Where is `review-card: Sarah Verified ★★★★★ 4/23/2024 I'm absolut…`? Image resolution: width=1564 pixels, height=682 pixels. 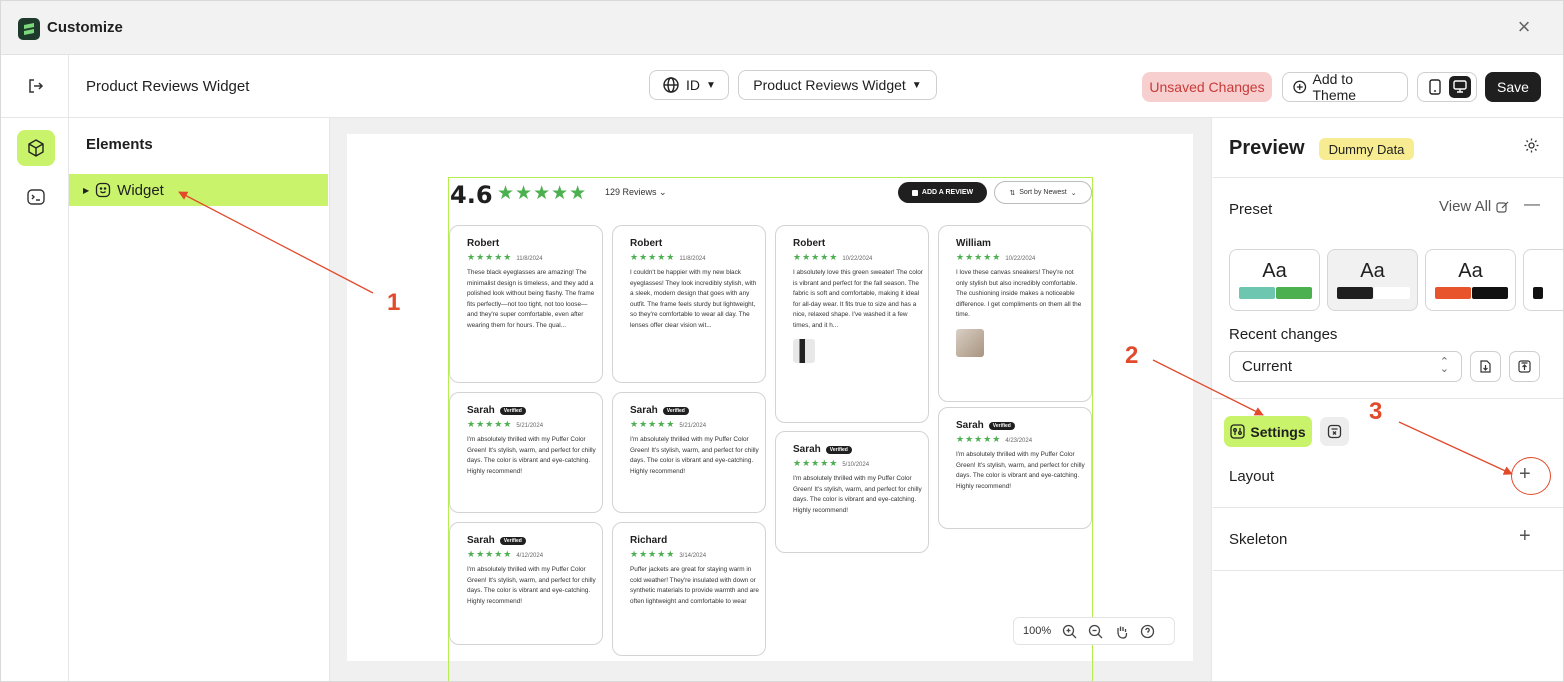 review-card: Sarah Verified ★★★★★ 4/23/2024 I'm absolut… is located at coordinates (1015, 468).